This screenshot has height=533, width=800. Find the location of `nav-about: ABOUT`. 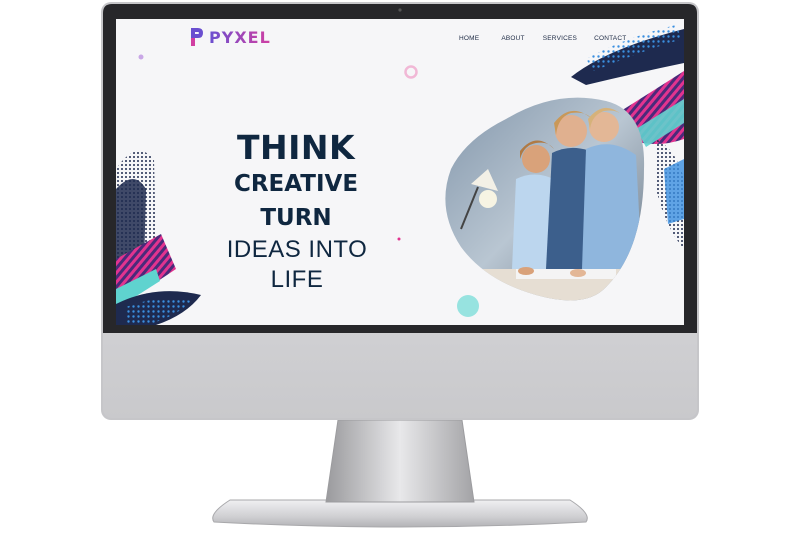

nav-about: ABOUT is located at coordinates (512, 38).